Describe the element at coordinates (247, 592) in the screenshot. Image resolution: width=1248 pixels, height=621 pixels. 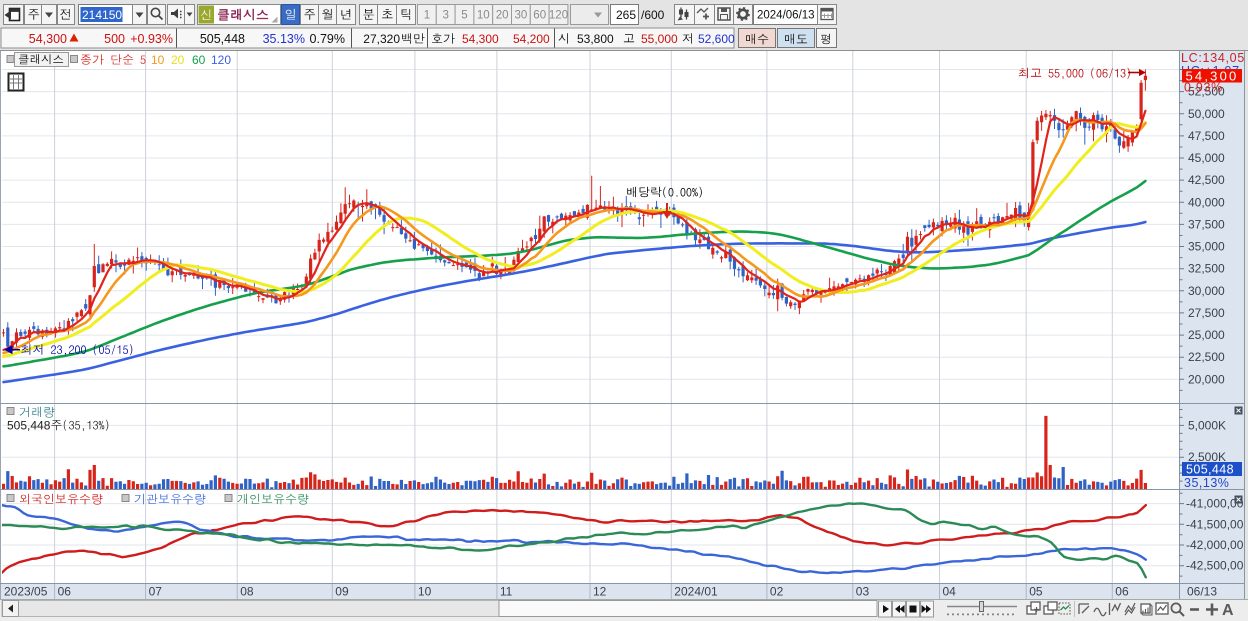
I see `svg-text: 08` at that location.